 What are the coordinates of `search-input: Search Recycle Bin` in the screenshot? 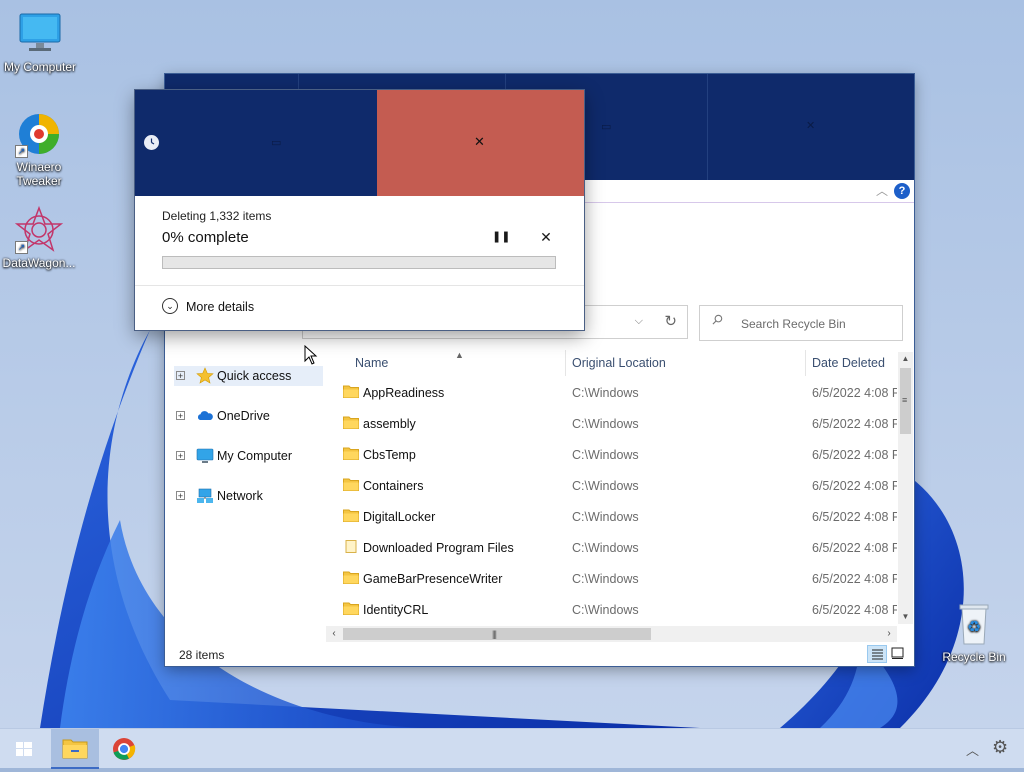 It's located at (801, 323).